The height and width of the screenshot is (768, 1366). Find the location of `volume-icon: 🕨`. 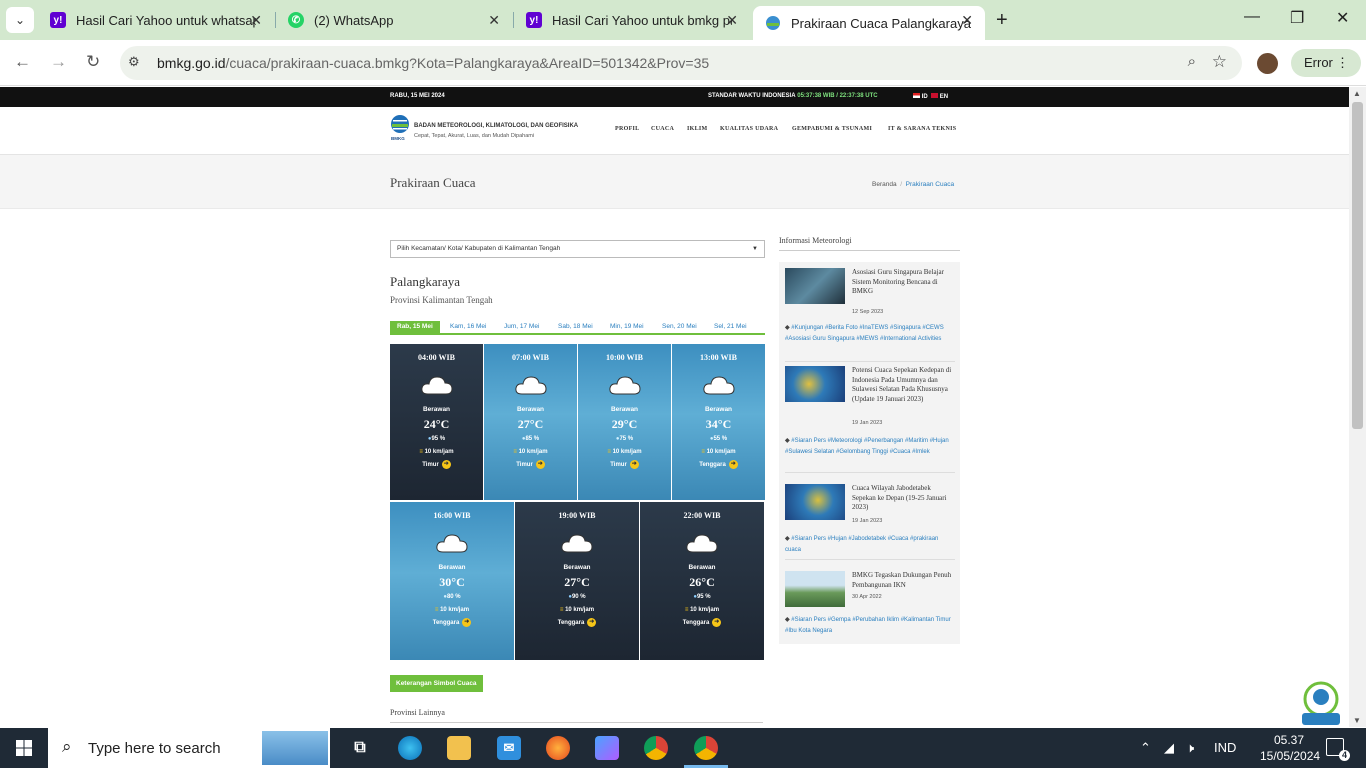

volume-icon: 🕨 is located at coordinates (1190, 748).